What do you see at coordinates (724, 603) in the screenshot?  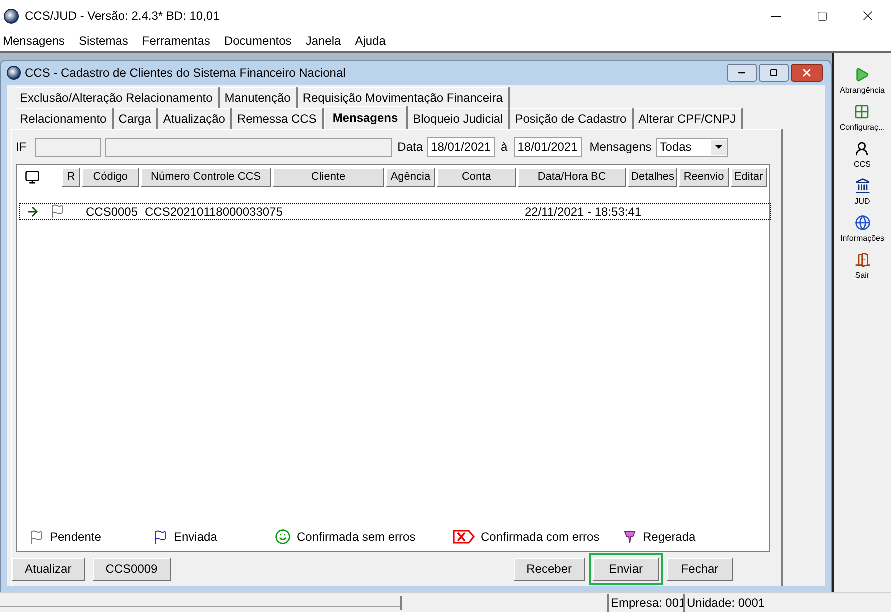 I see `status-text: Unidade: 0001` at bounding box center [724, 603].